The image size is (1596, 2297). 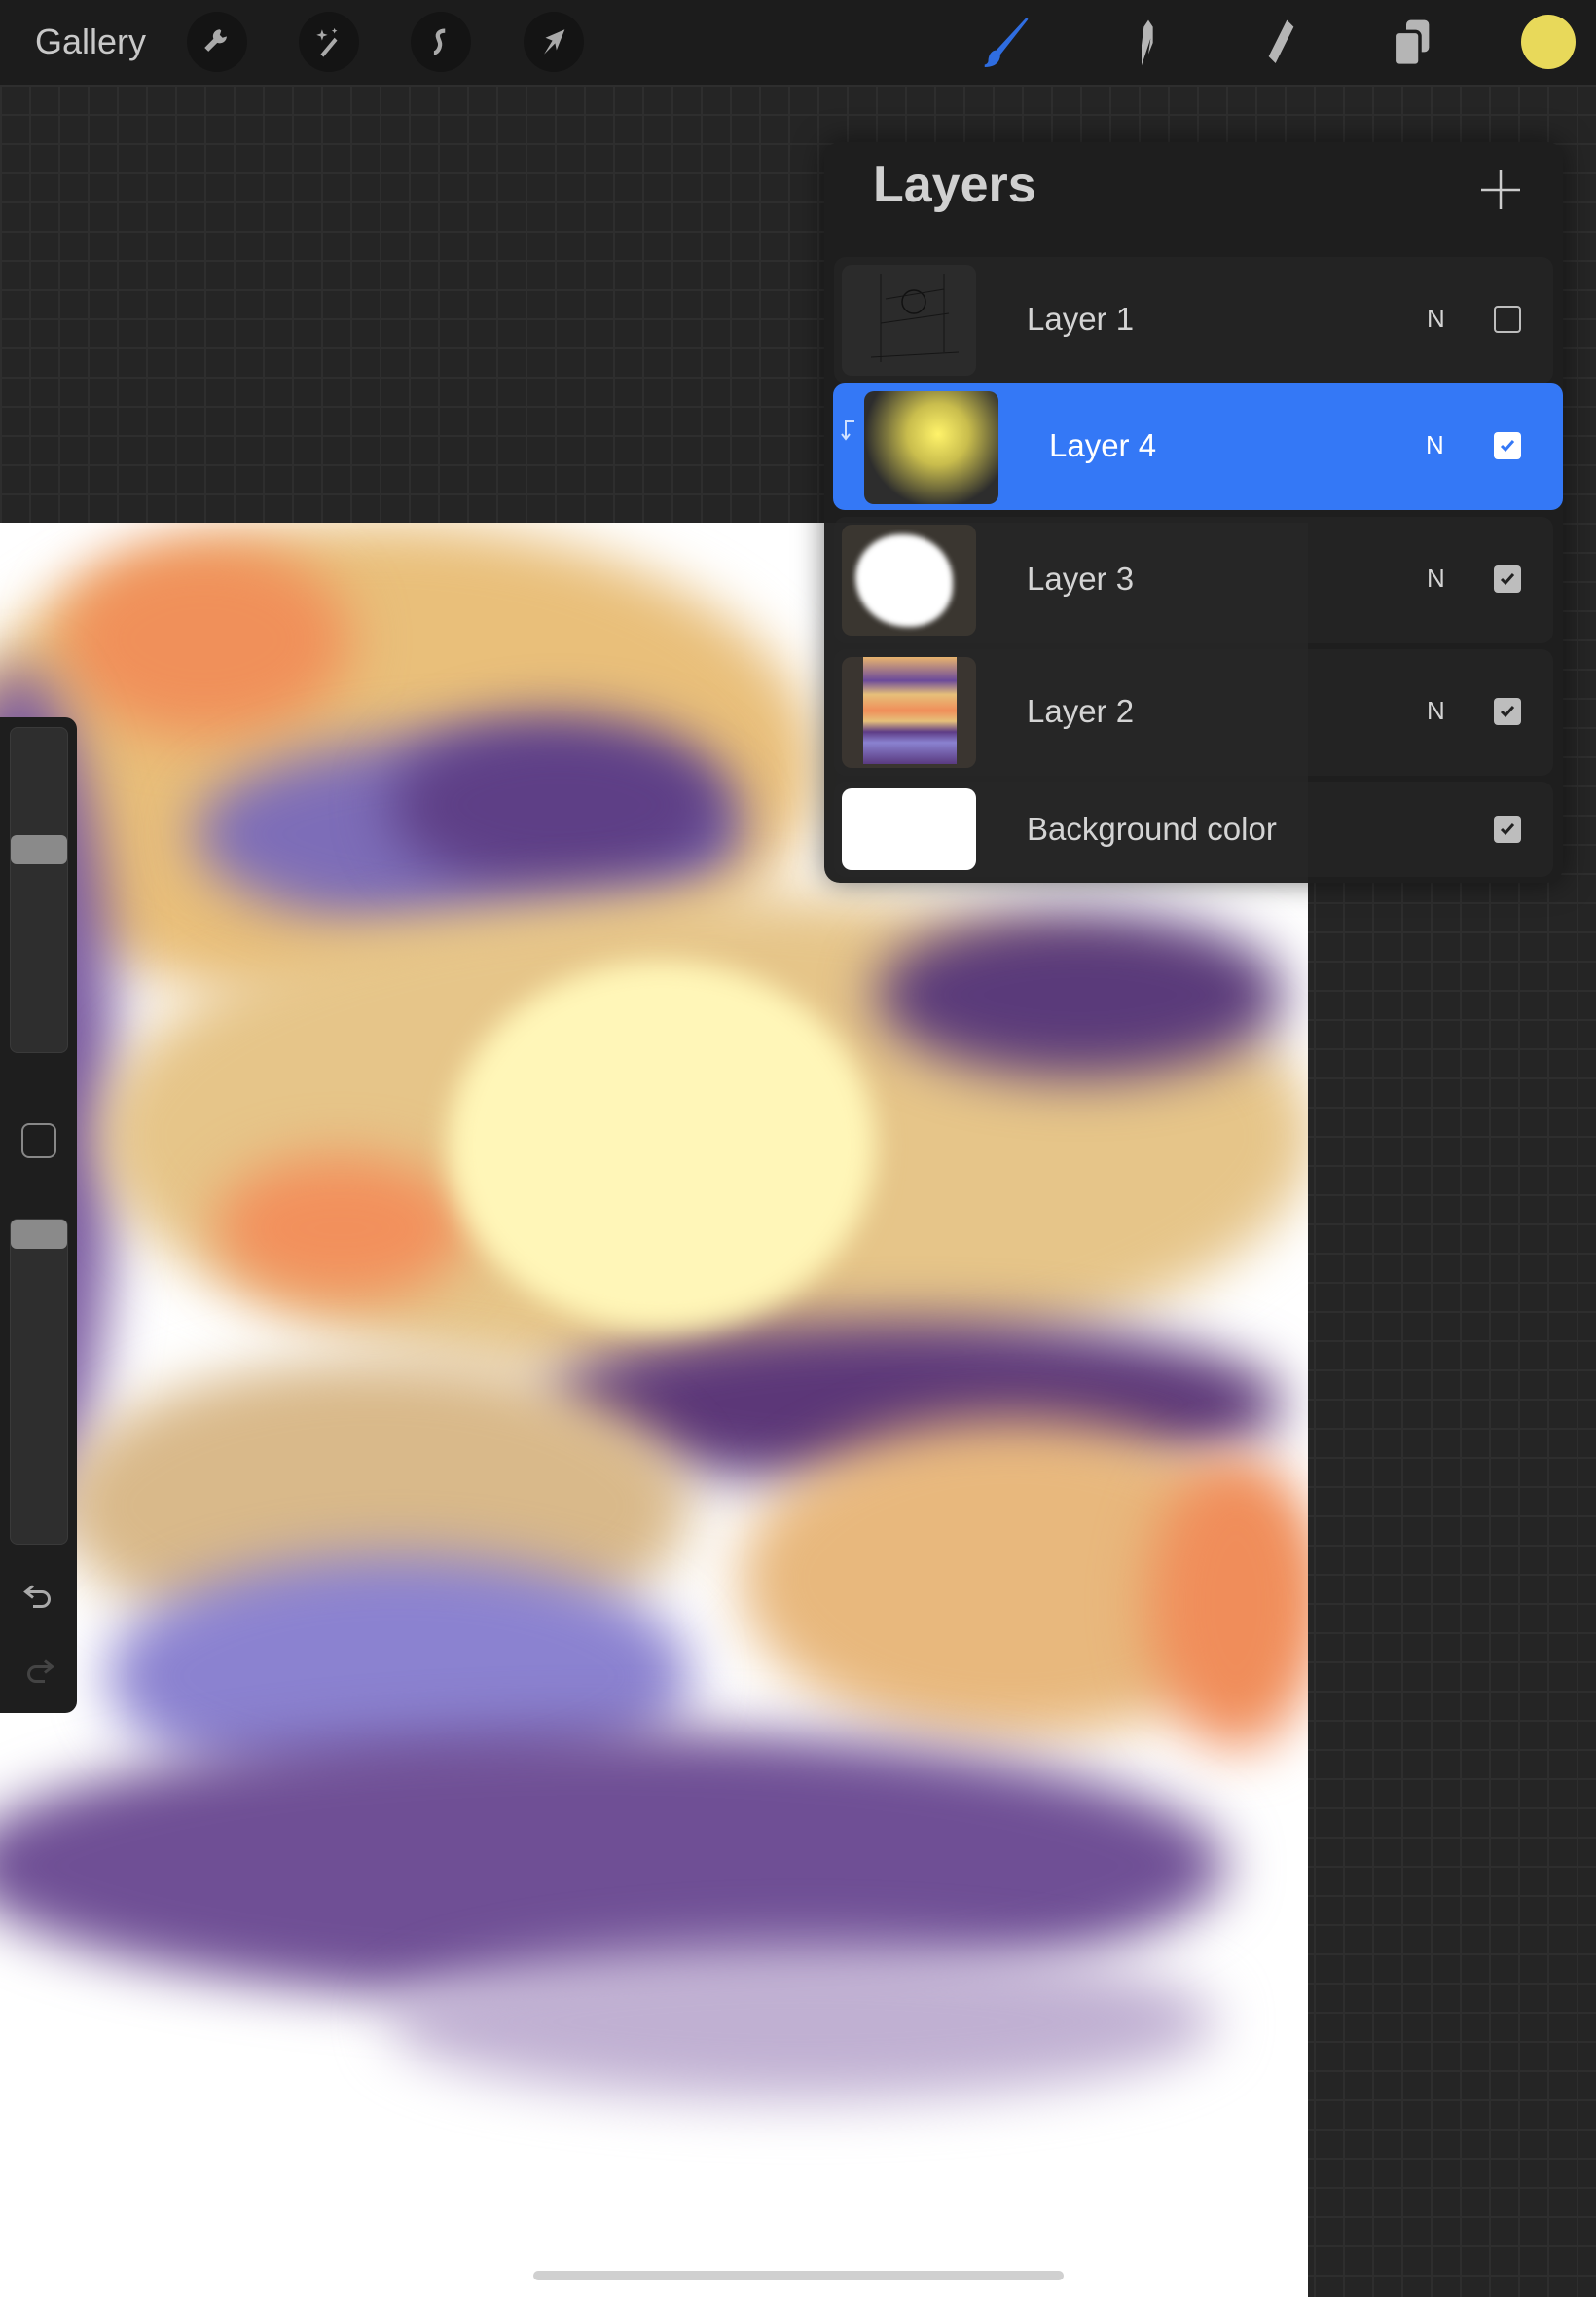 I want to click on left-sidebar, so click(x=38, y=1215).